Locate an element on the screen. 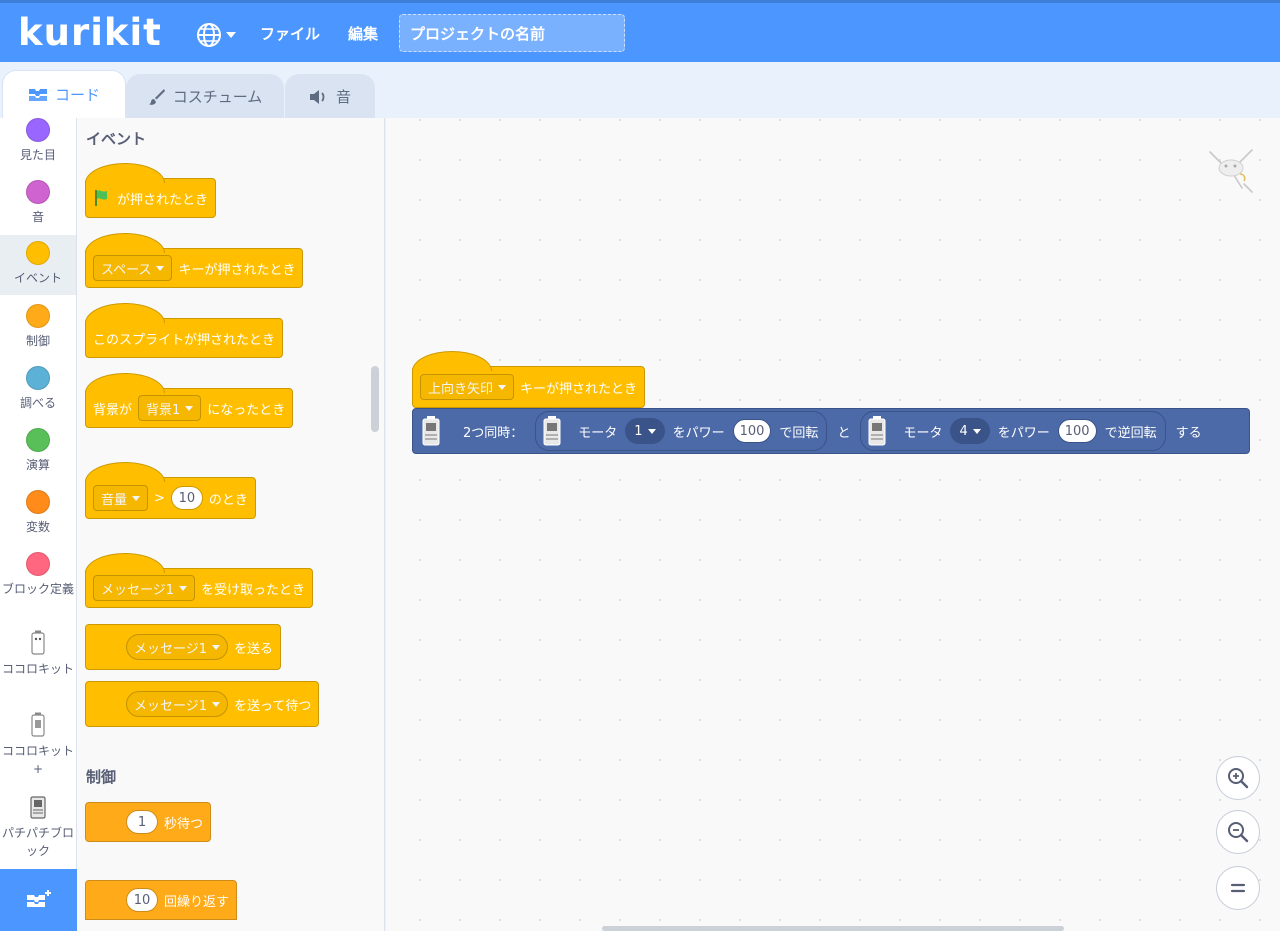 This screenshot has width=1280, height=931. zoom-out-button is located at coordinates (1238, 832).